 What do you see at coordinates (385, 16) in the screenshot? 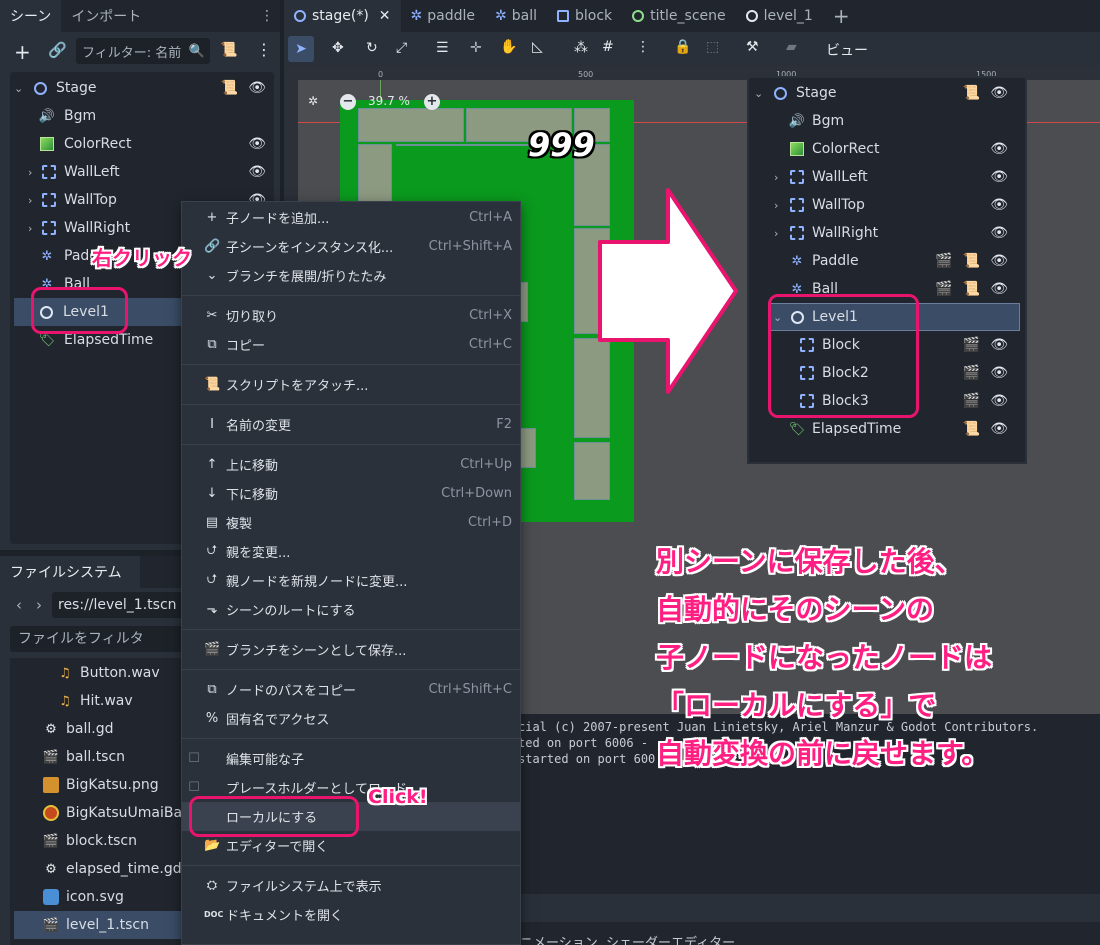
I see `close-icon: ✕` at bounding box center [385, 16].